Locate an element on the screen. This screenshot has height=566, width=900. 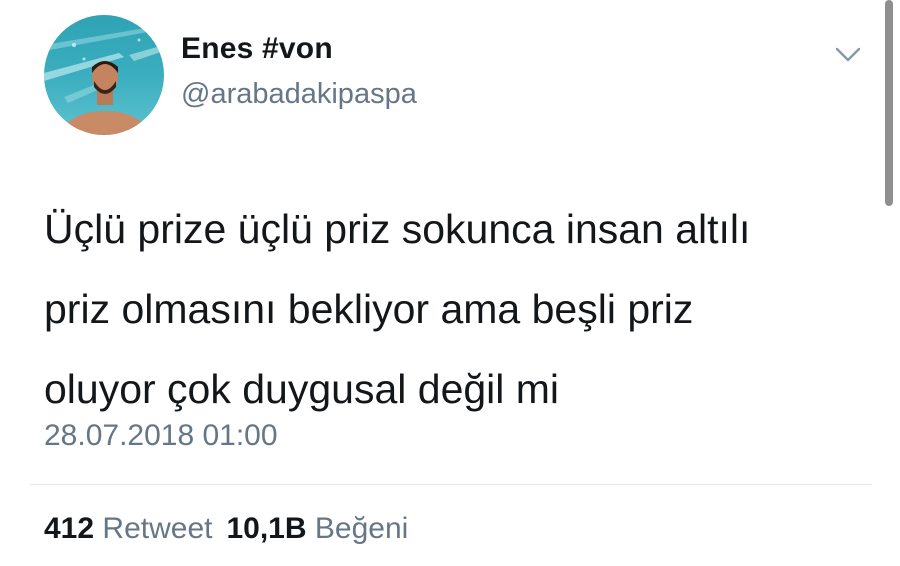
scrollbar is located at coordinates (889, 103).